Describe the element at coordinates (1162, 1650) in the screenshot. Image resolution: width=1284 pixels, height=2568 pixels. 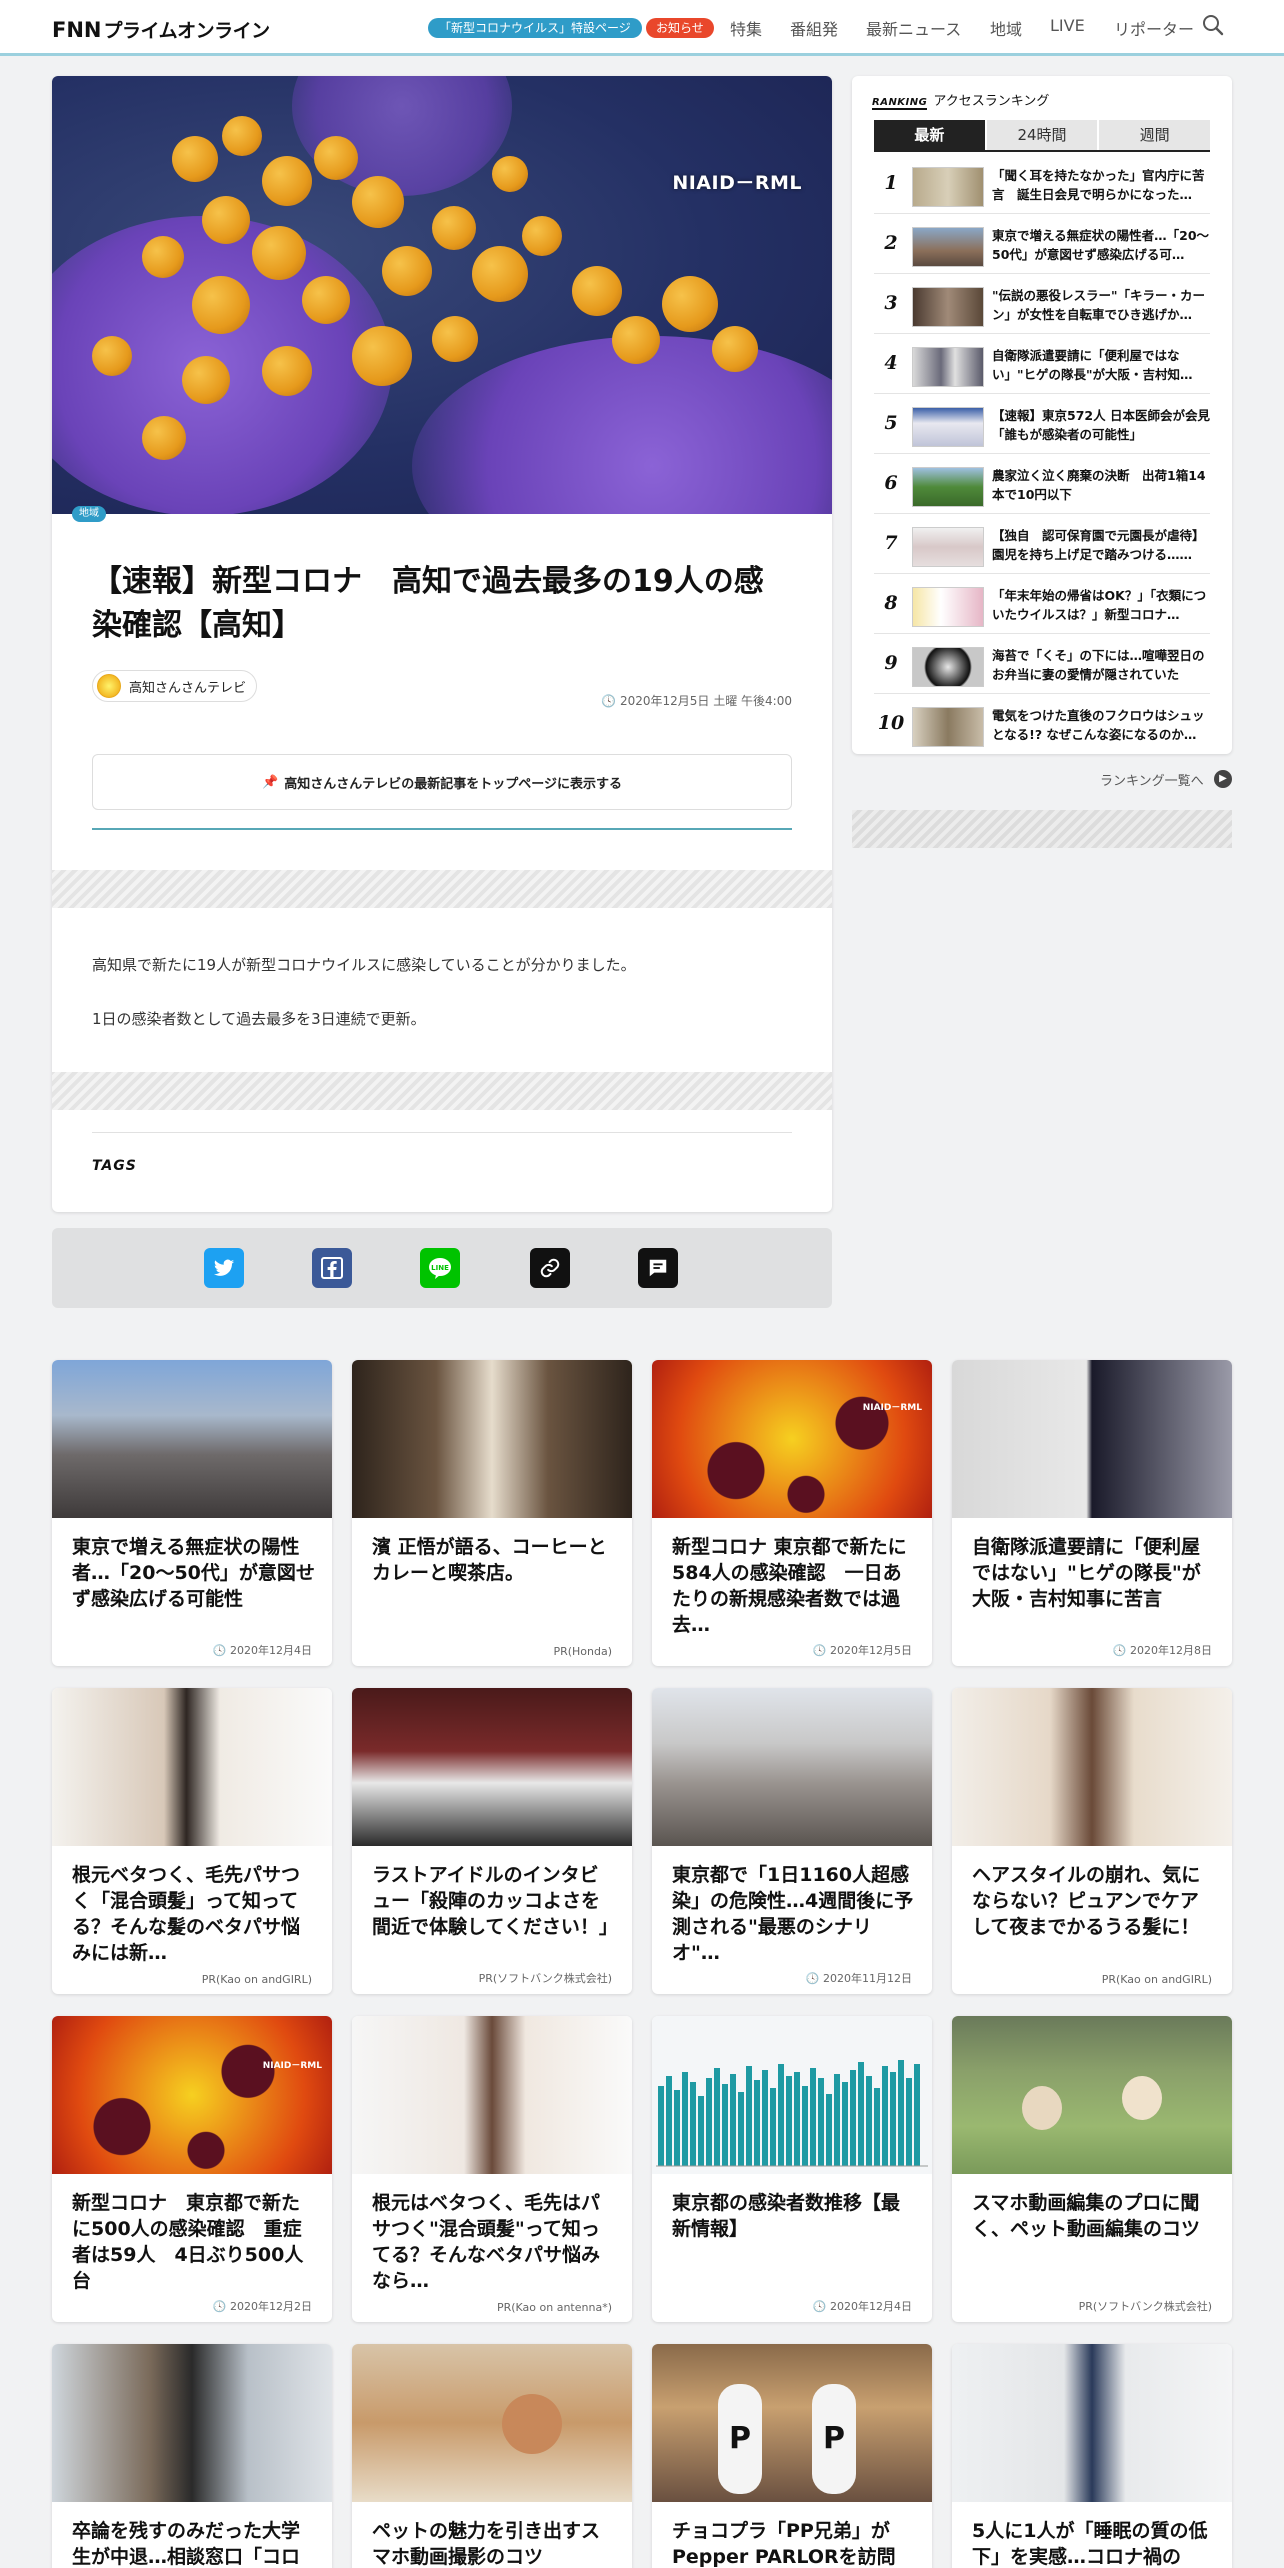
I see `article-date: 🕓 2020年12月8日` at that location.